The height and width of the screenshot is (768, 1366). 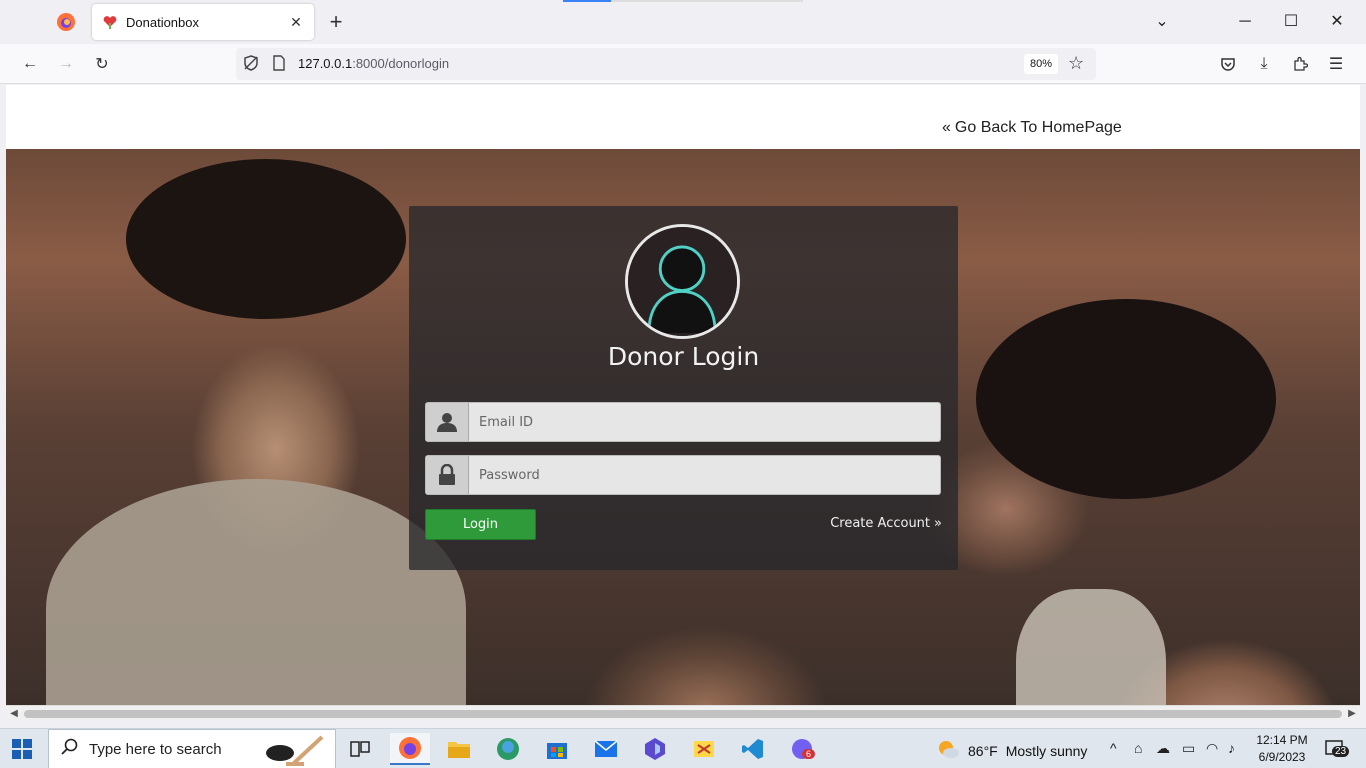 What do you see at coordinates (880, 523) in the screenshot?
I see `create-account-label: Create Account` at bounding box center [880, 523].